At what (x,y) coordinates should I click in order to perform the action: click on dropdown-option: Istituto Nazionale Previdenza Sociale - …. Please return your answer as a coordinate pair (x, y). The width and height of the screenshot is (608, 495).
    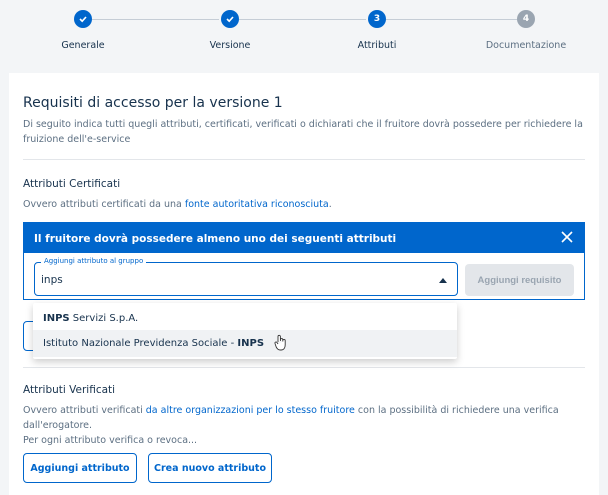
    Looking at the image, I should click on (245, 343).